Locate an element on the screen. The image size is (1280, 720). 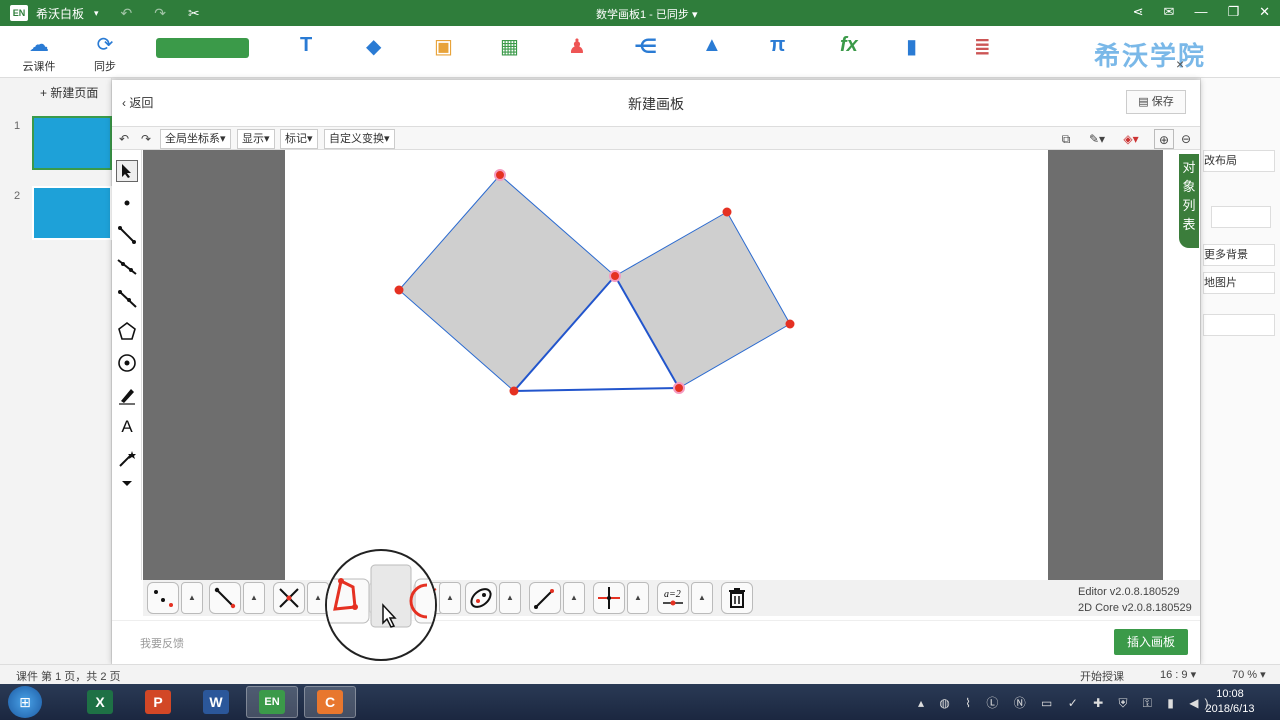
segment-tool-button is located at coordinates (225, 598).